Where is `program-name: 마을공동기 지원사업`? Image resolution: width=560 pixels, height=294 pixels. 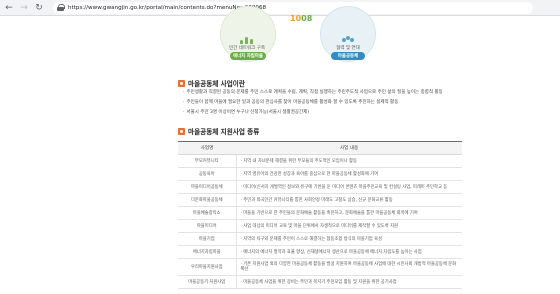 program-name: 마을공동기 지원사업 is located at coordinates (207, 282).